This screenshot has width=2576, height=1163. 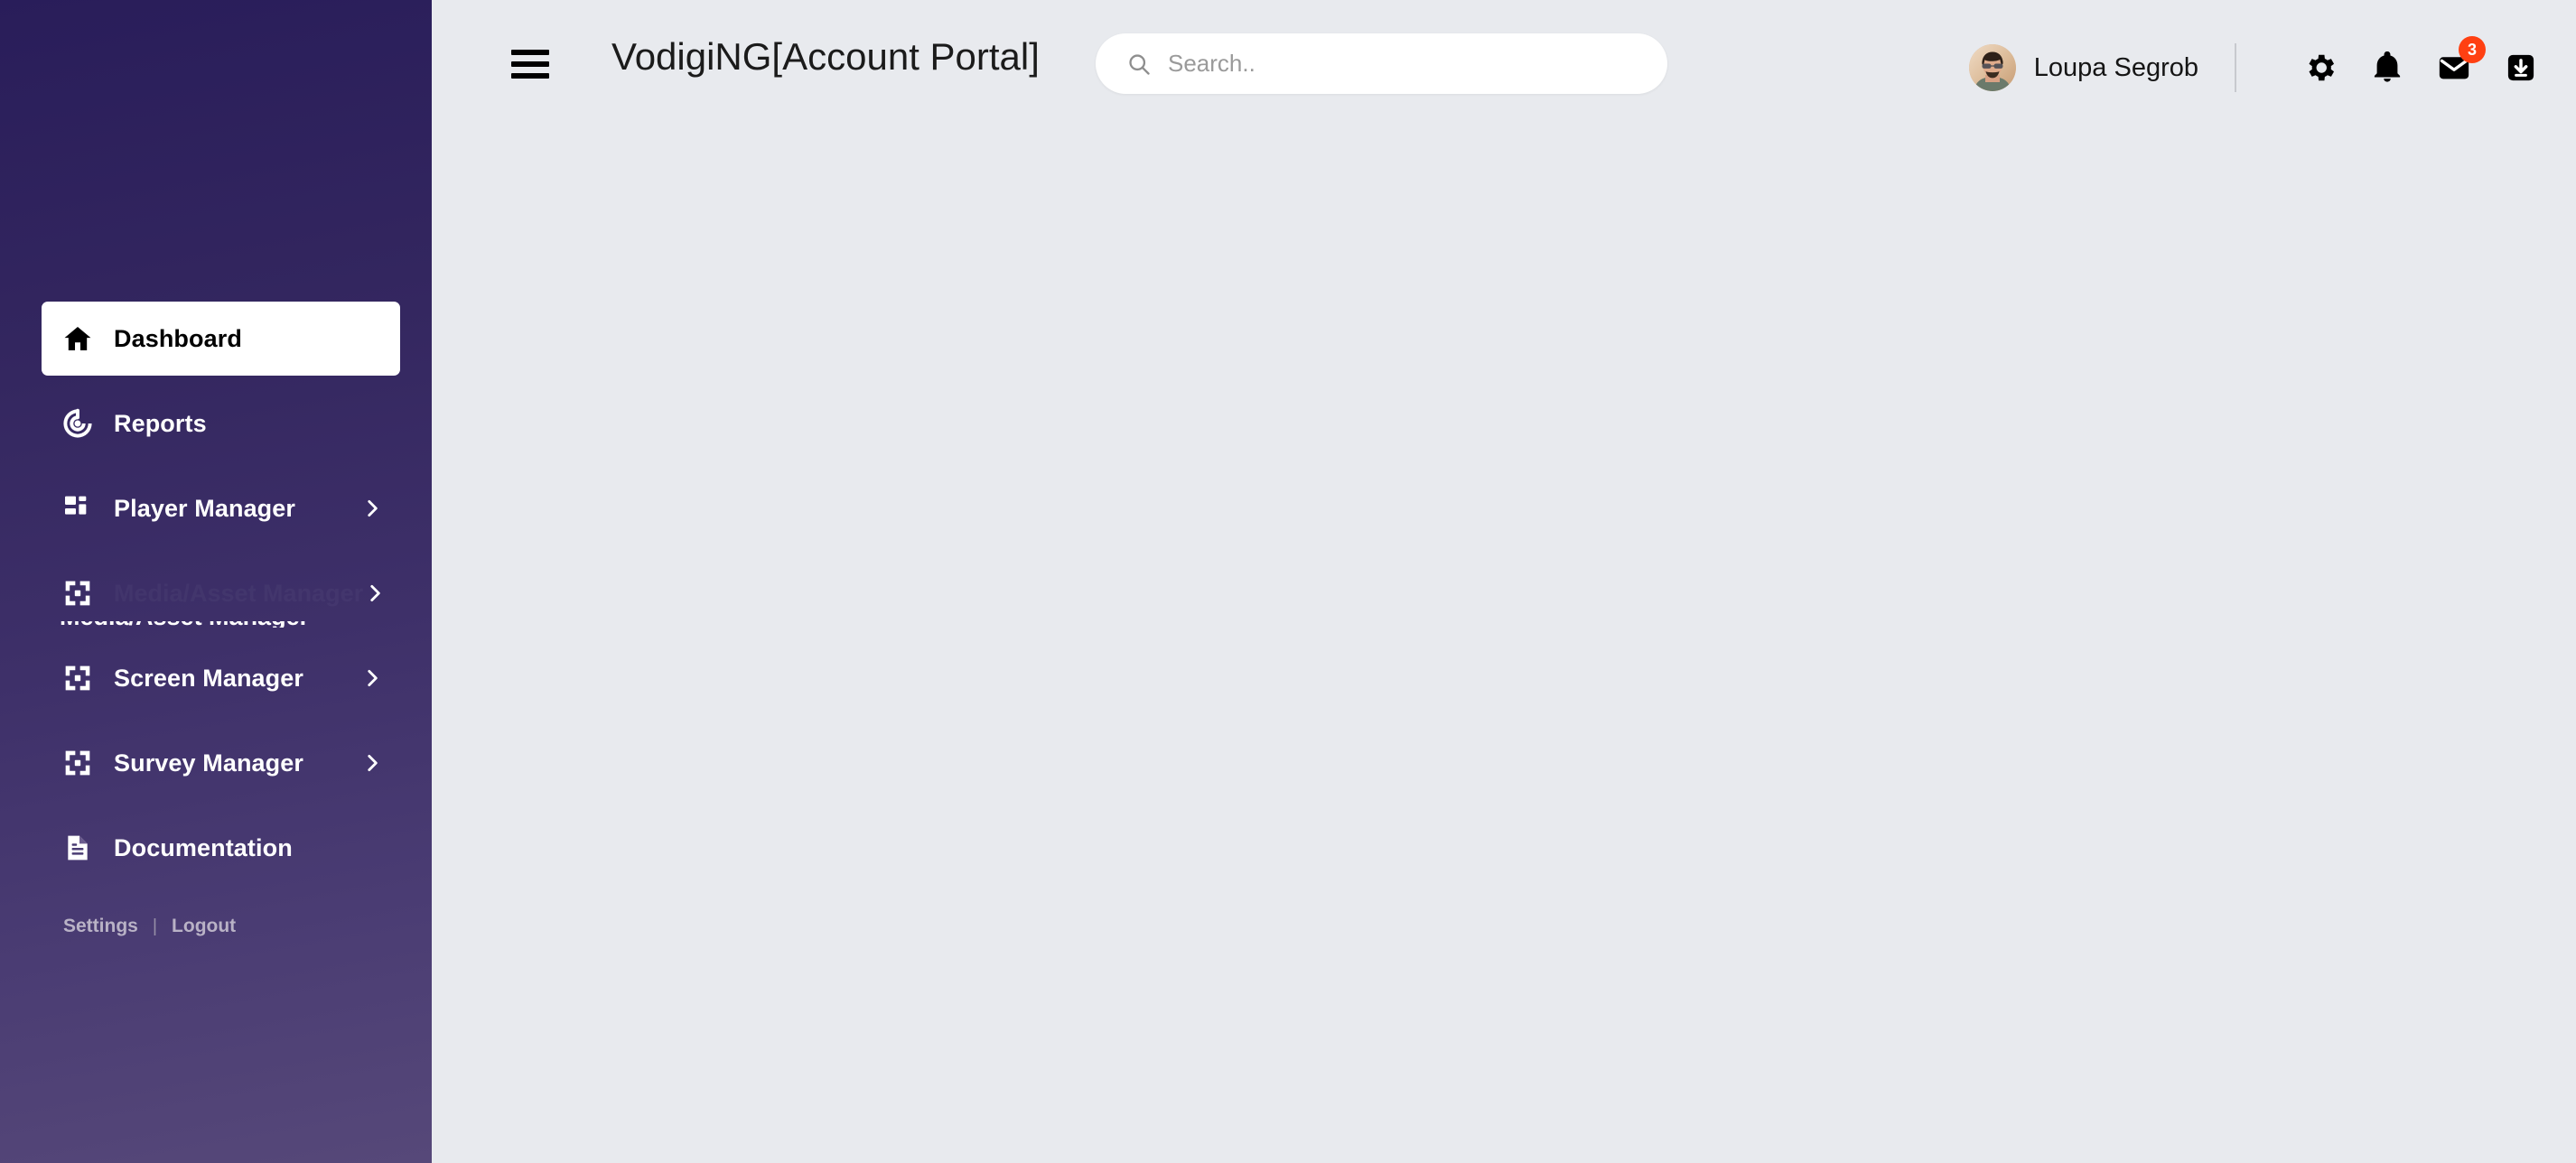 I want to click on sidebar-item-reports: Reports, so click(x=221, y=423).